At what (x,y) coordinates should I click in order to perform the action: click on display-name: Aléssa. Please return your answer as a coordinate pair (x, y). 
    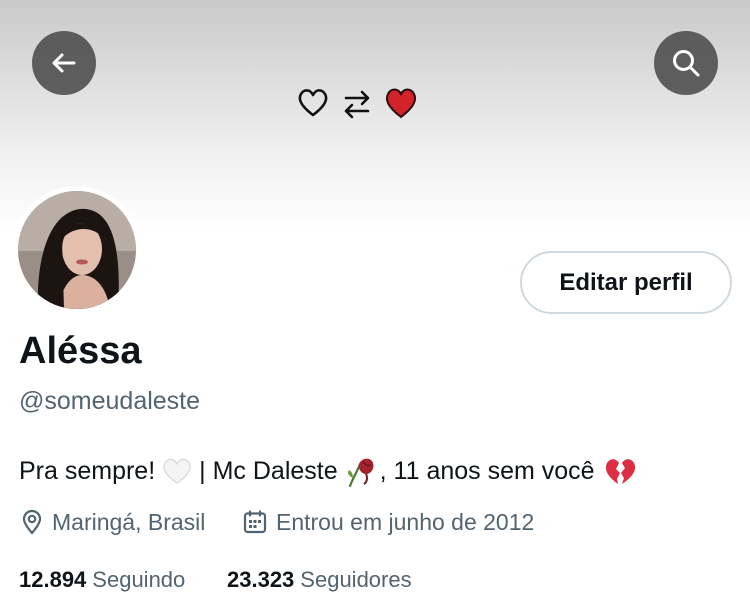
    Looking at the image, I should click on (80, 351).